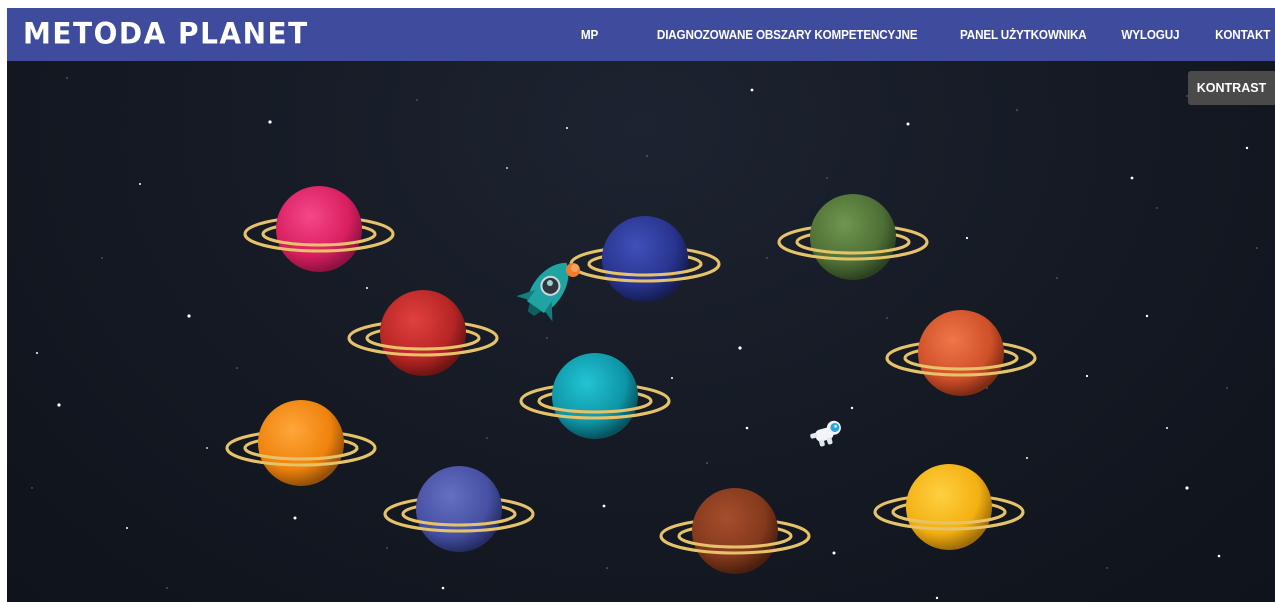 The image size is (1275, 602). Describe the element at coordinates (949, 512) in the screenshot. I see `planet-yellow` at that location.